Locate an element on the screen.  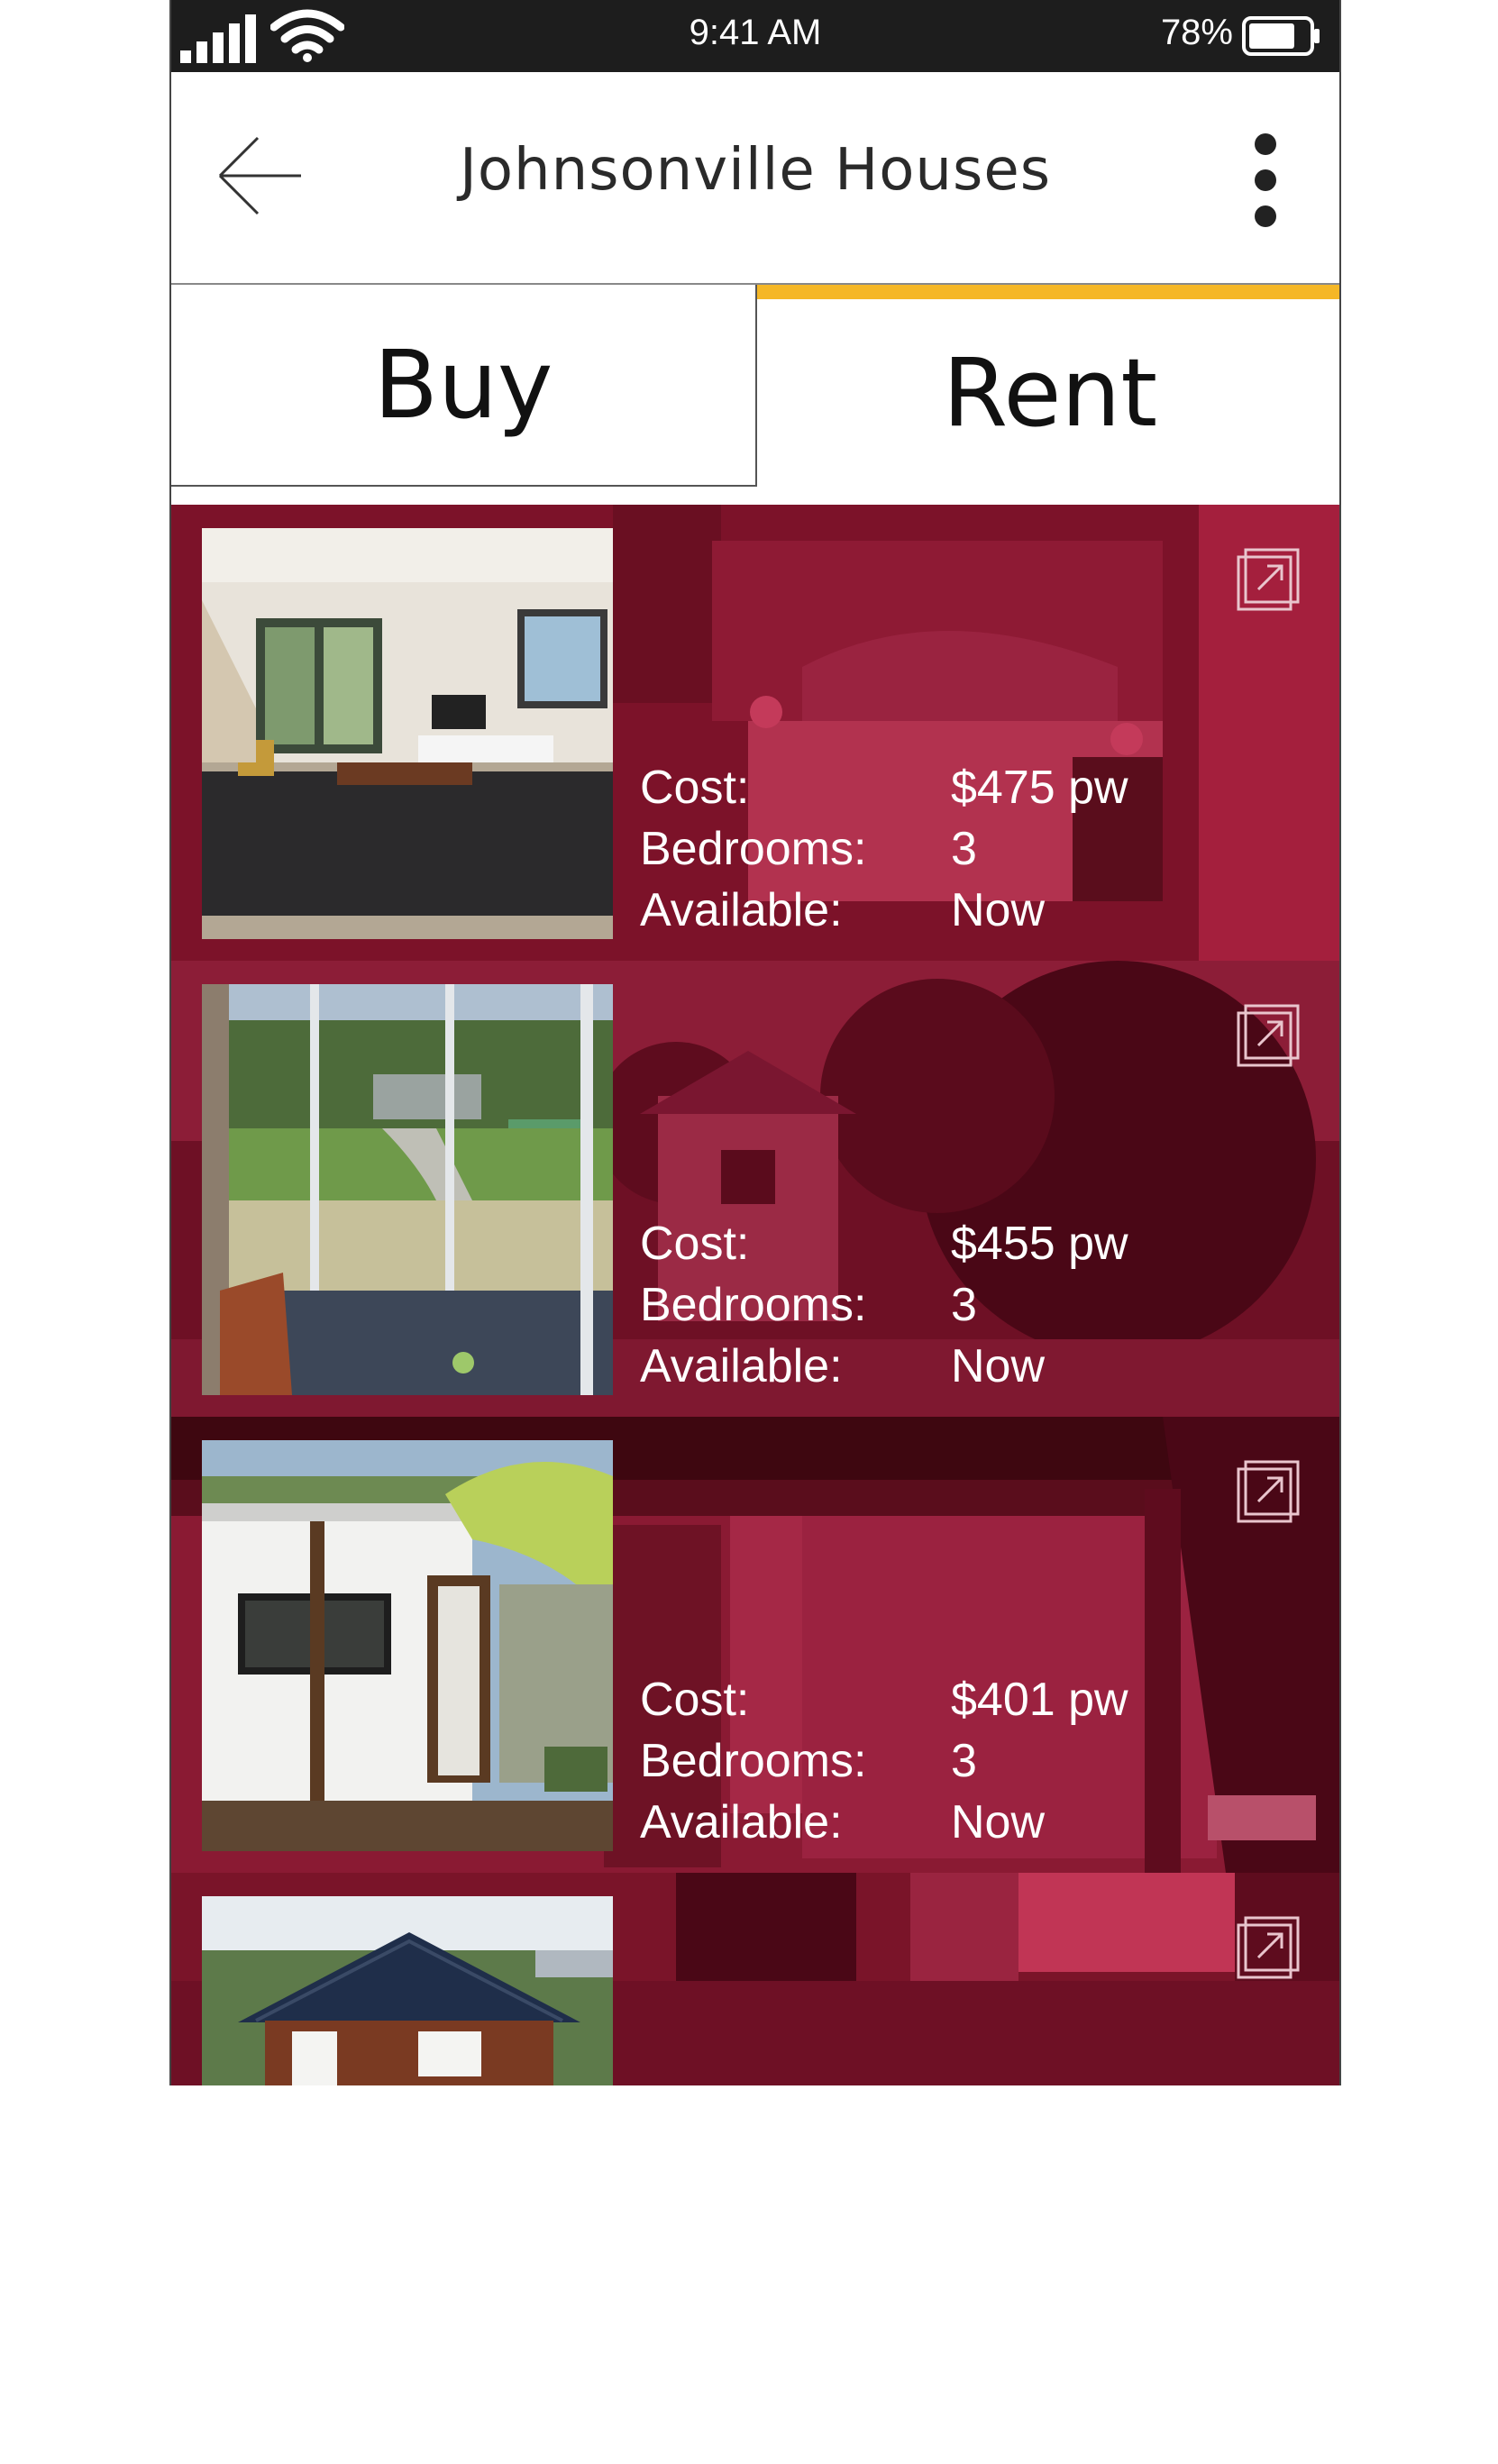
cost-value: $401 pw is located at coordinates (1039, 1700).